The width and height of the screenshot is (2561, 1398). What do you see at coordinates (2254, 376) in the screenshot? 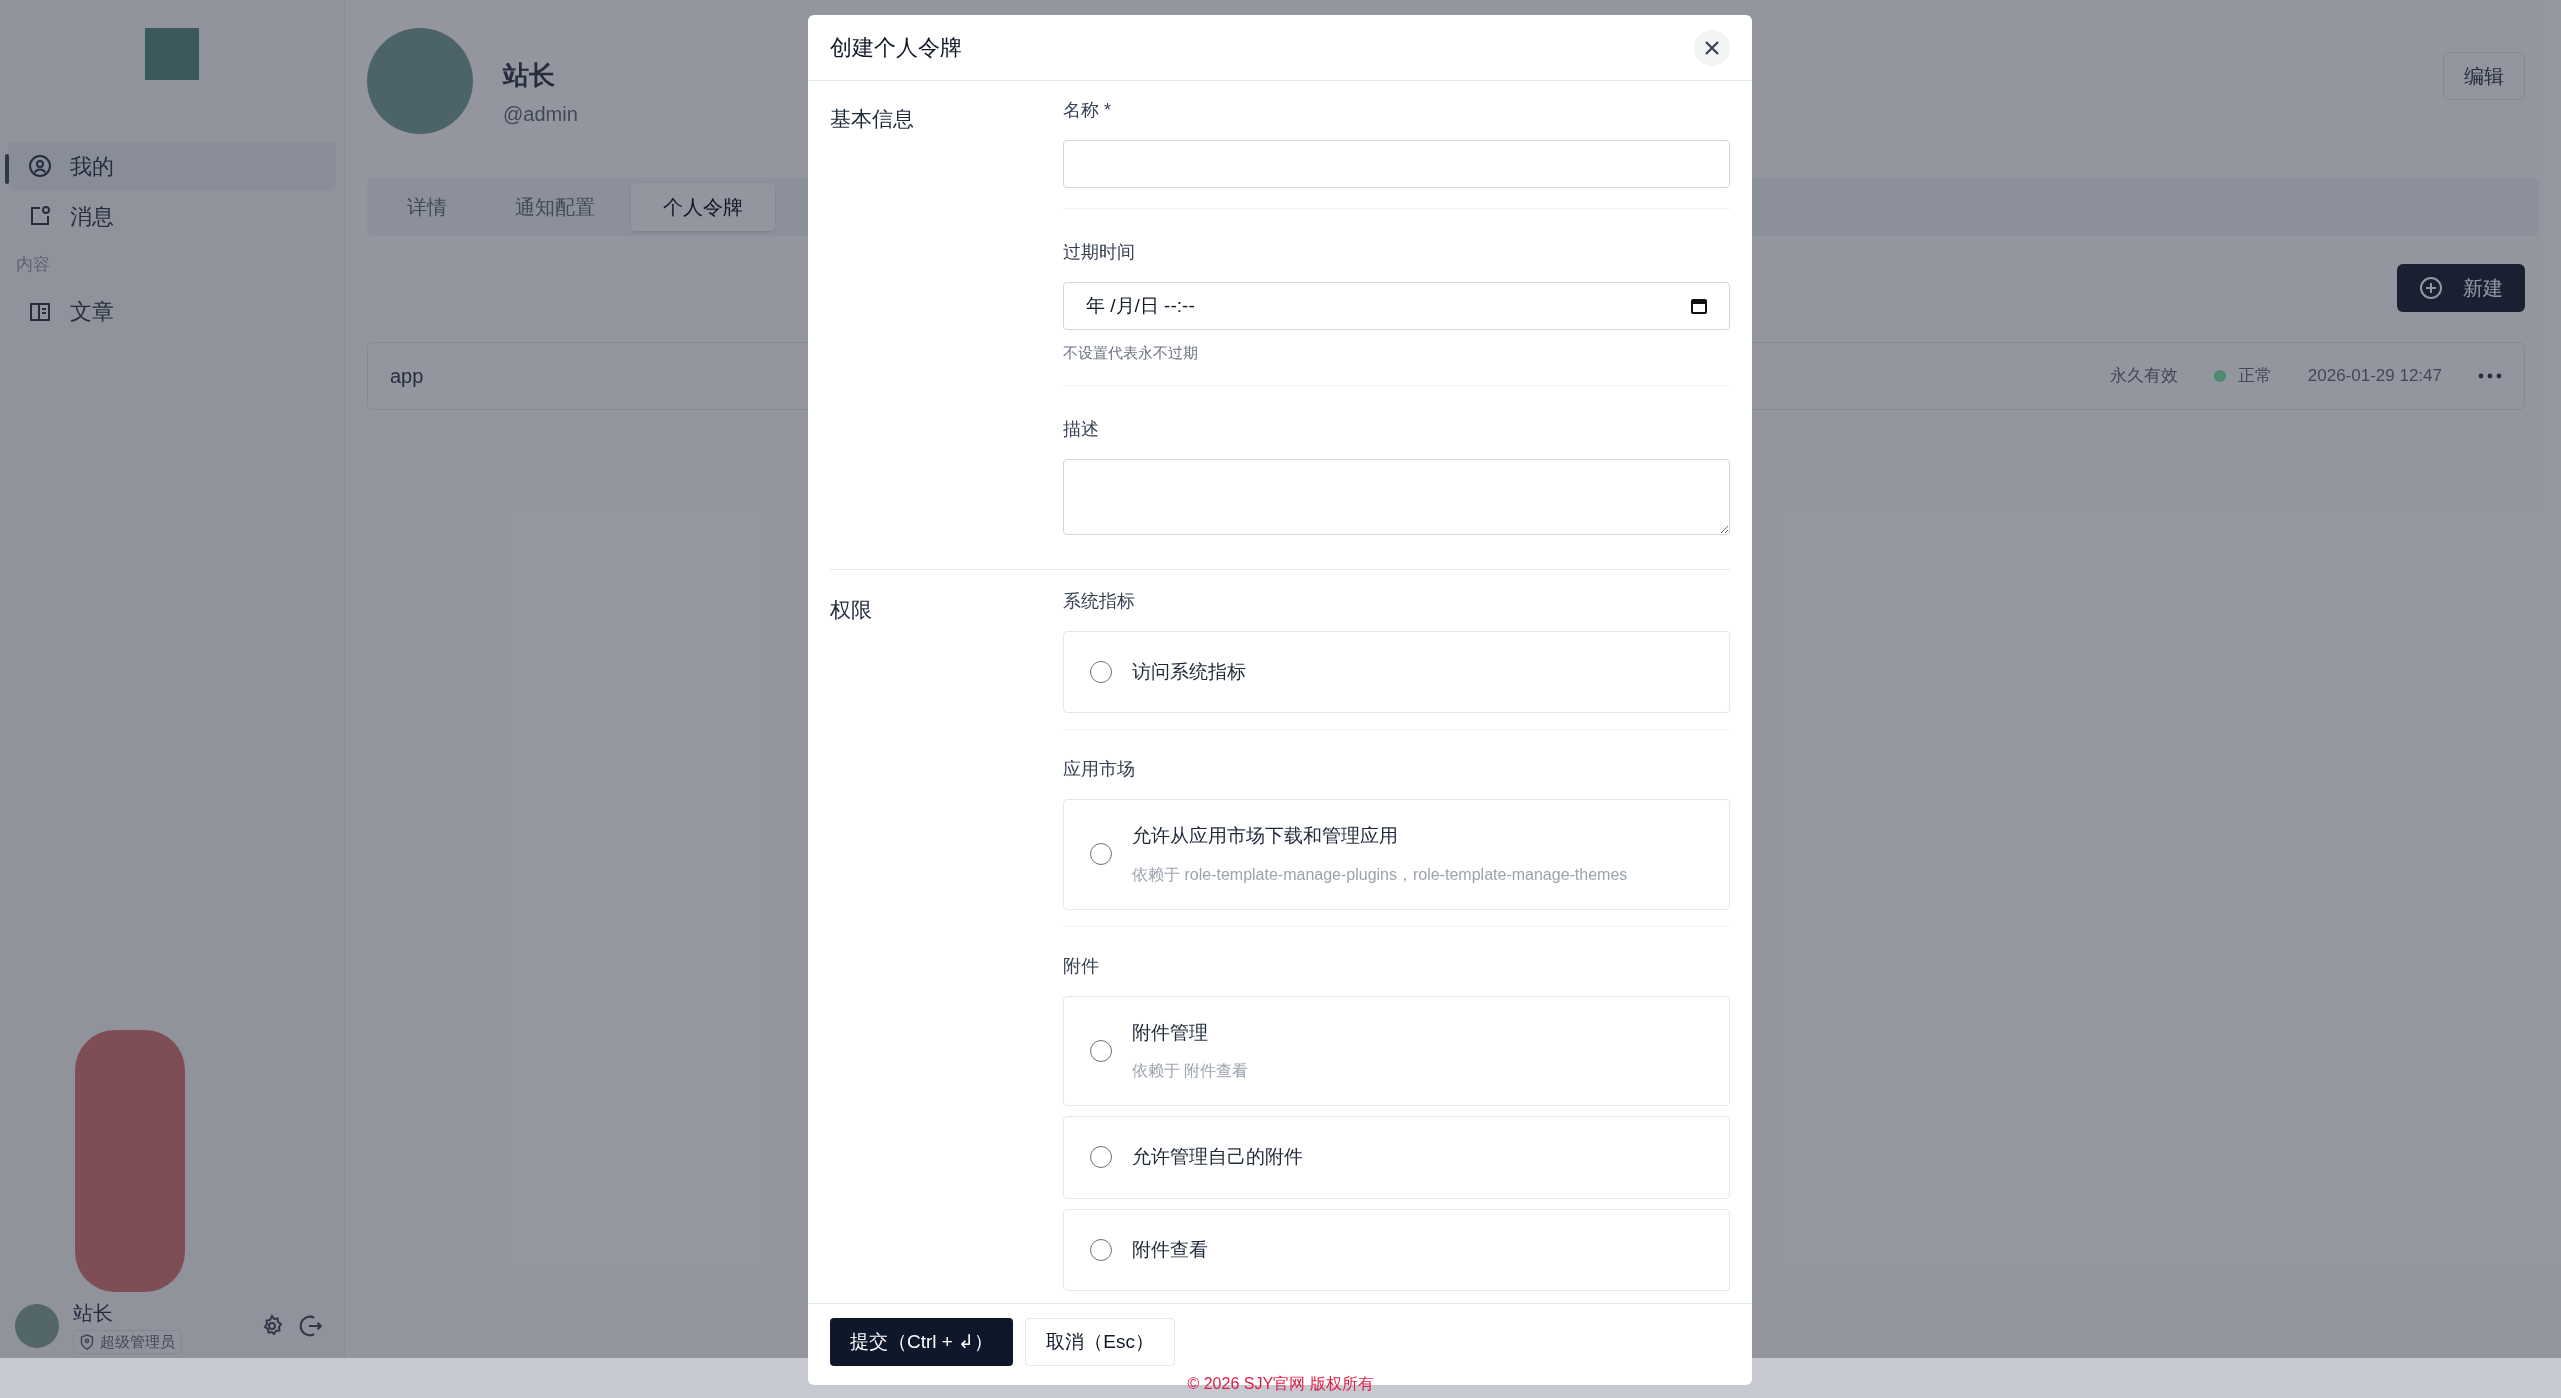
I see `status-text: 正常` at bounding box center [2254, 376].